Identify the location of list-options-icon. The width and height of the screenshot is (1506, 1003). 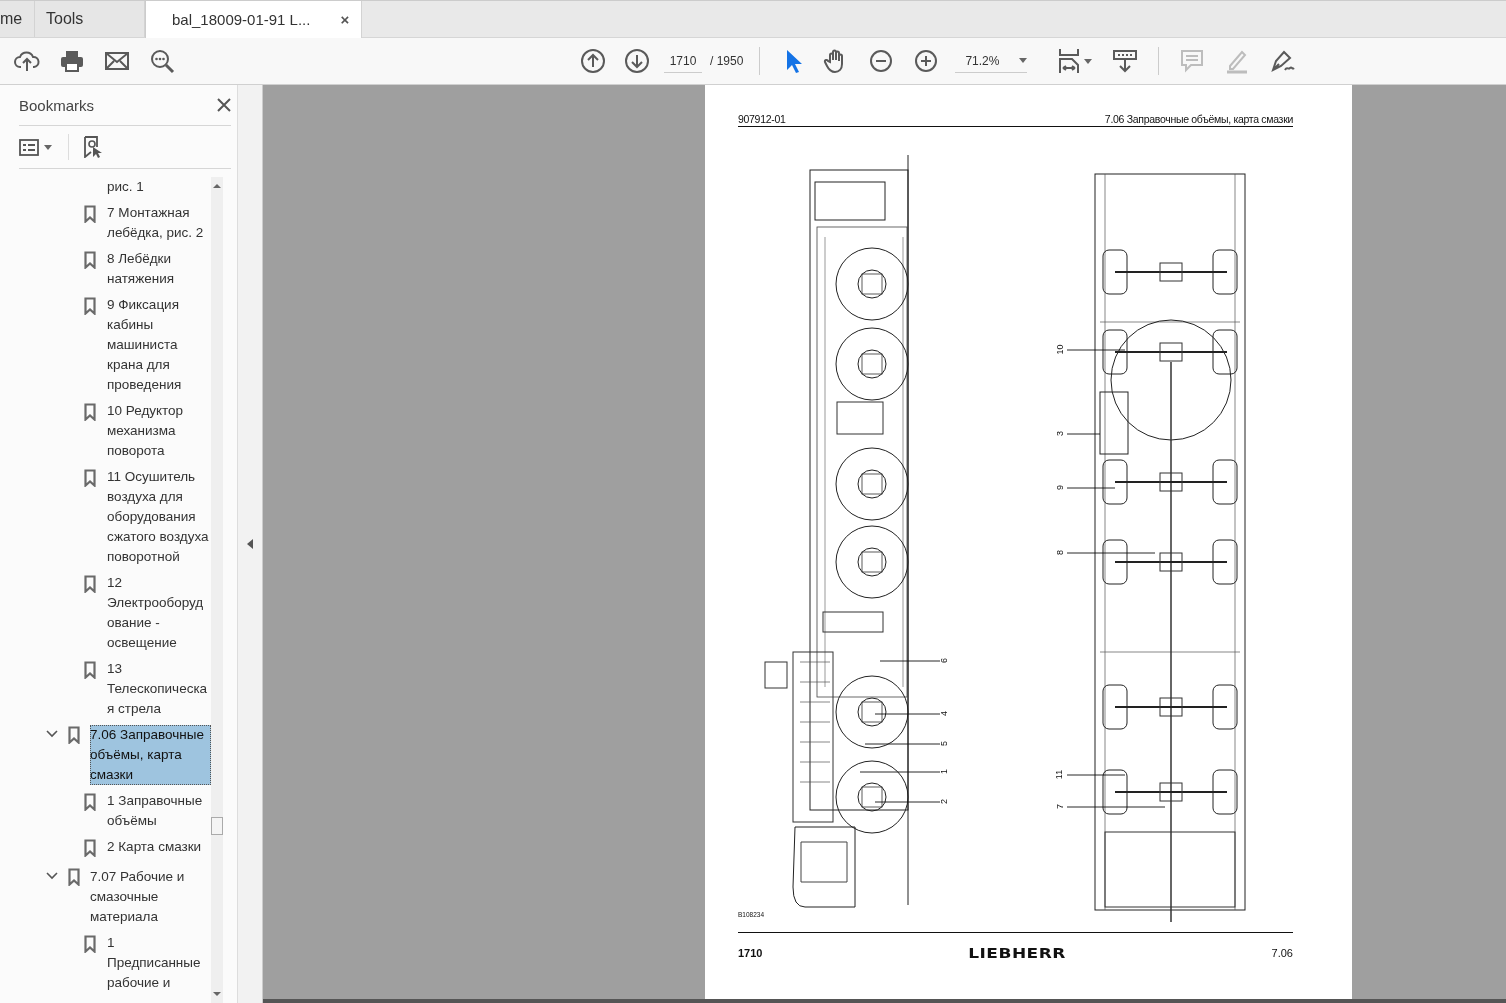
(29, 147).